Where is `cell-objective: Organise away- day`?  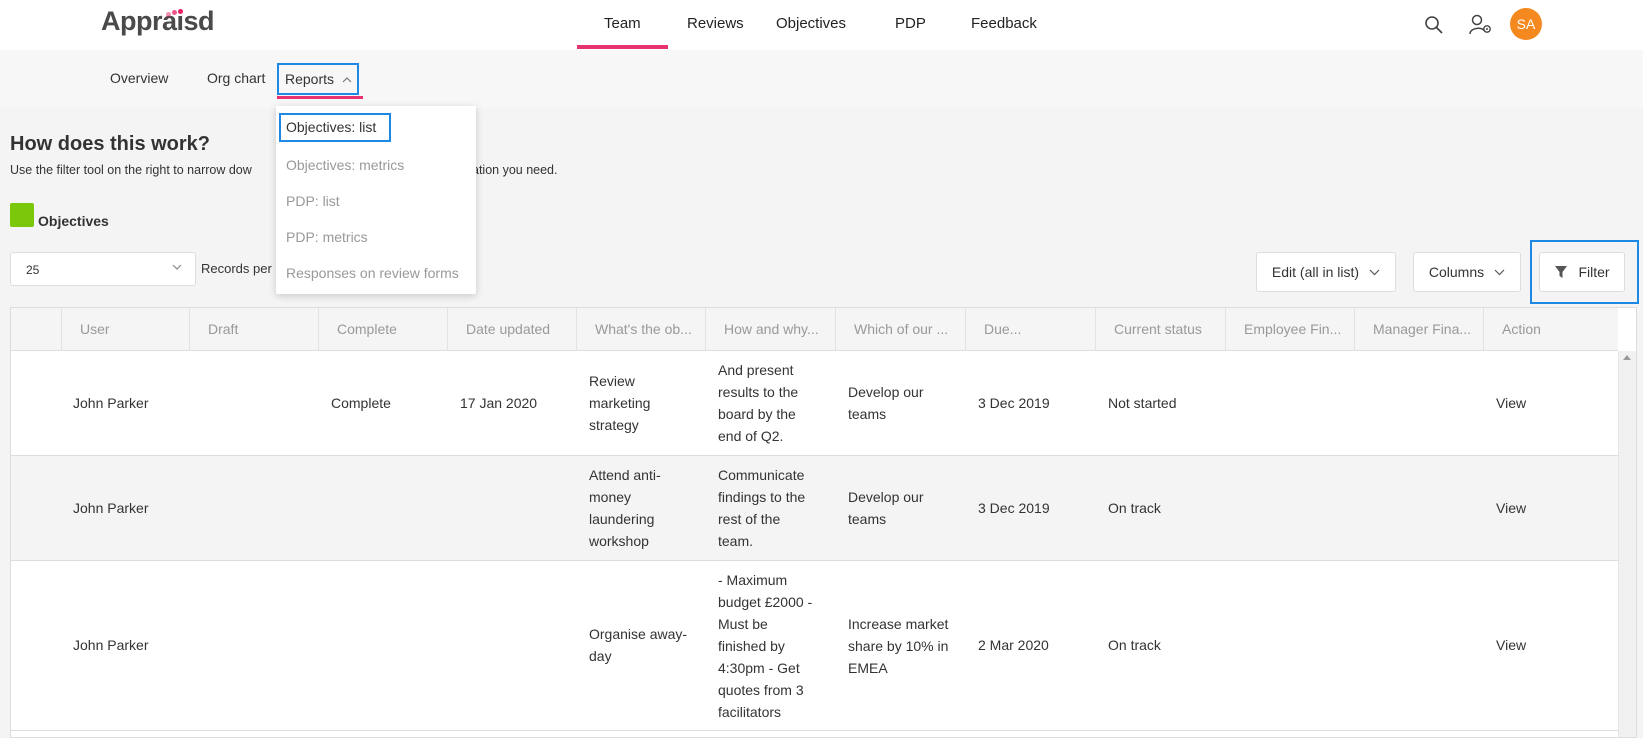 cell-objective: Organise away- day is located at coordinates (638, 645).